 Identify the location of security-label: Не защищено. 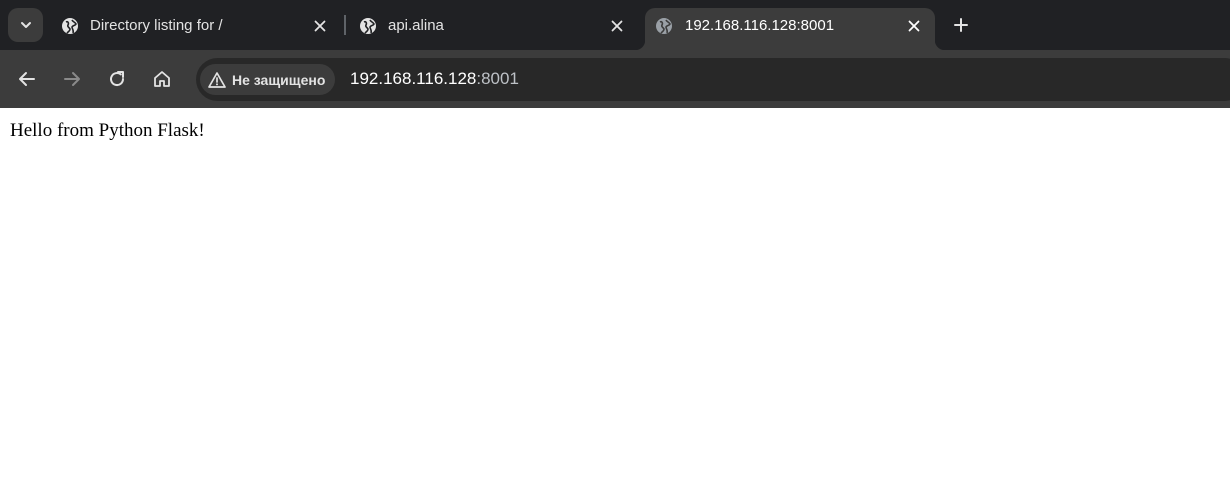
(279, 79).